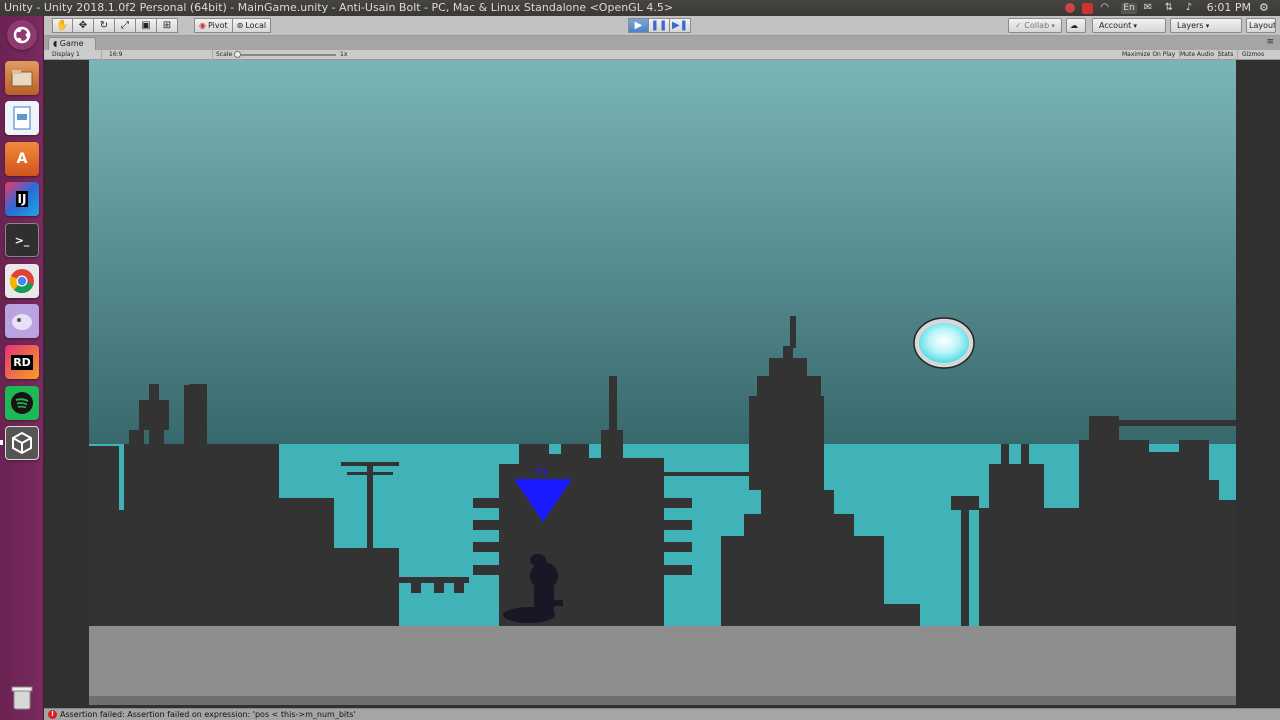 This screenshot has width=1280, height=720. I want to click on intellij-icon: IJ, so click(22, 199).